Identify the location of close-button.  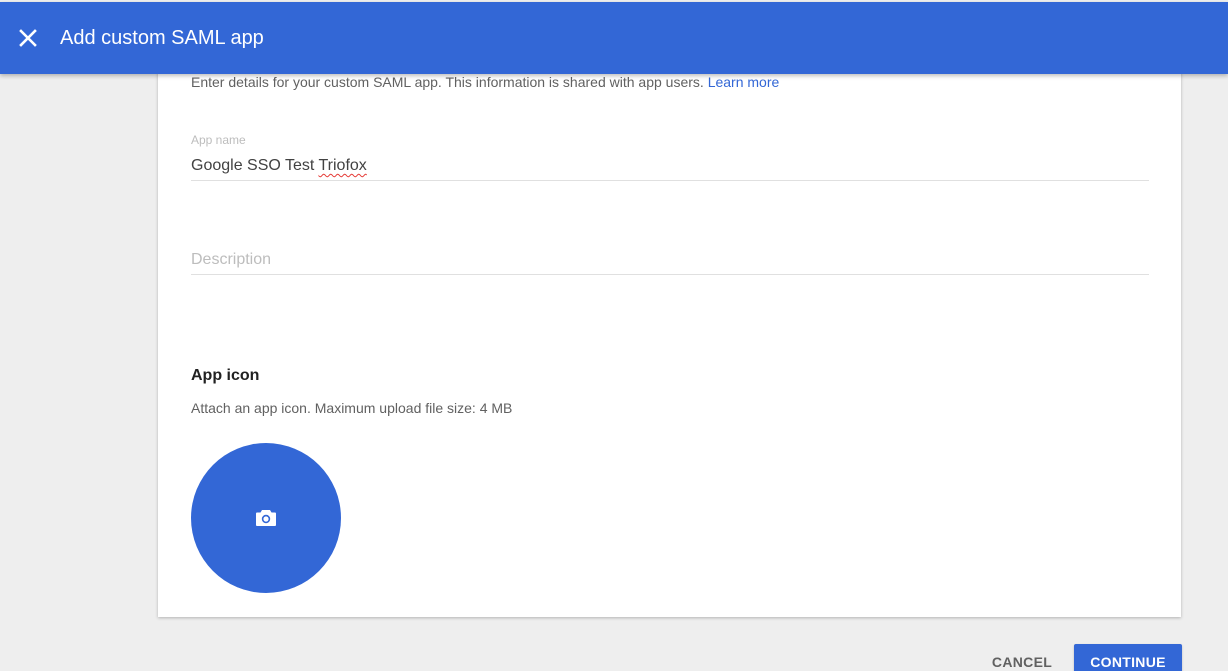
(28, 38).